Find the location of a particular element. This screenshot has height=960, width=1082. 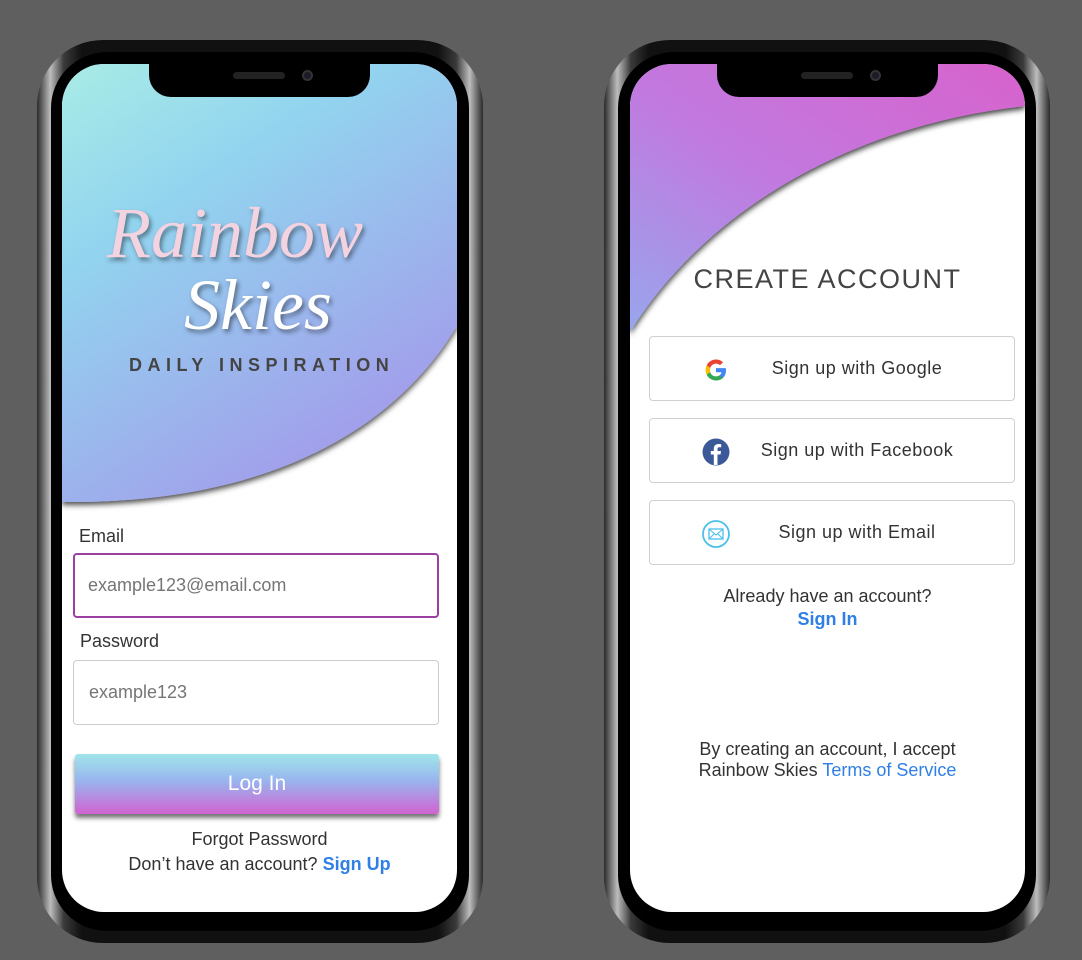

logo-rainbow: Rainbow is located at coordinates (235, 233).